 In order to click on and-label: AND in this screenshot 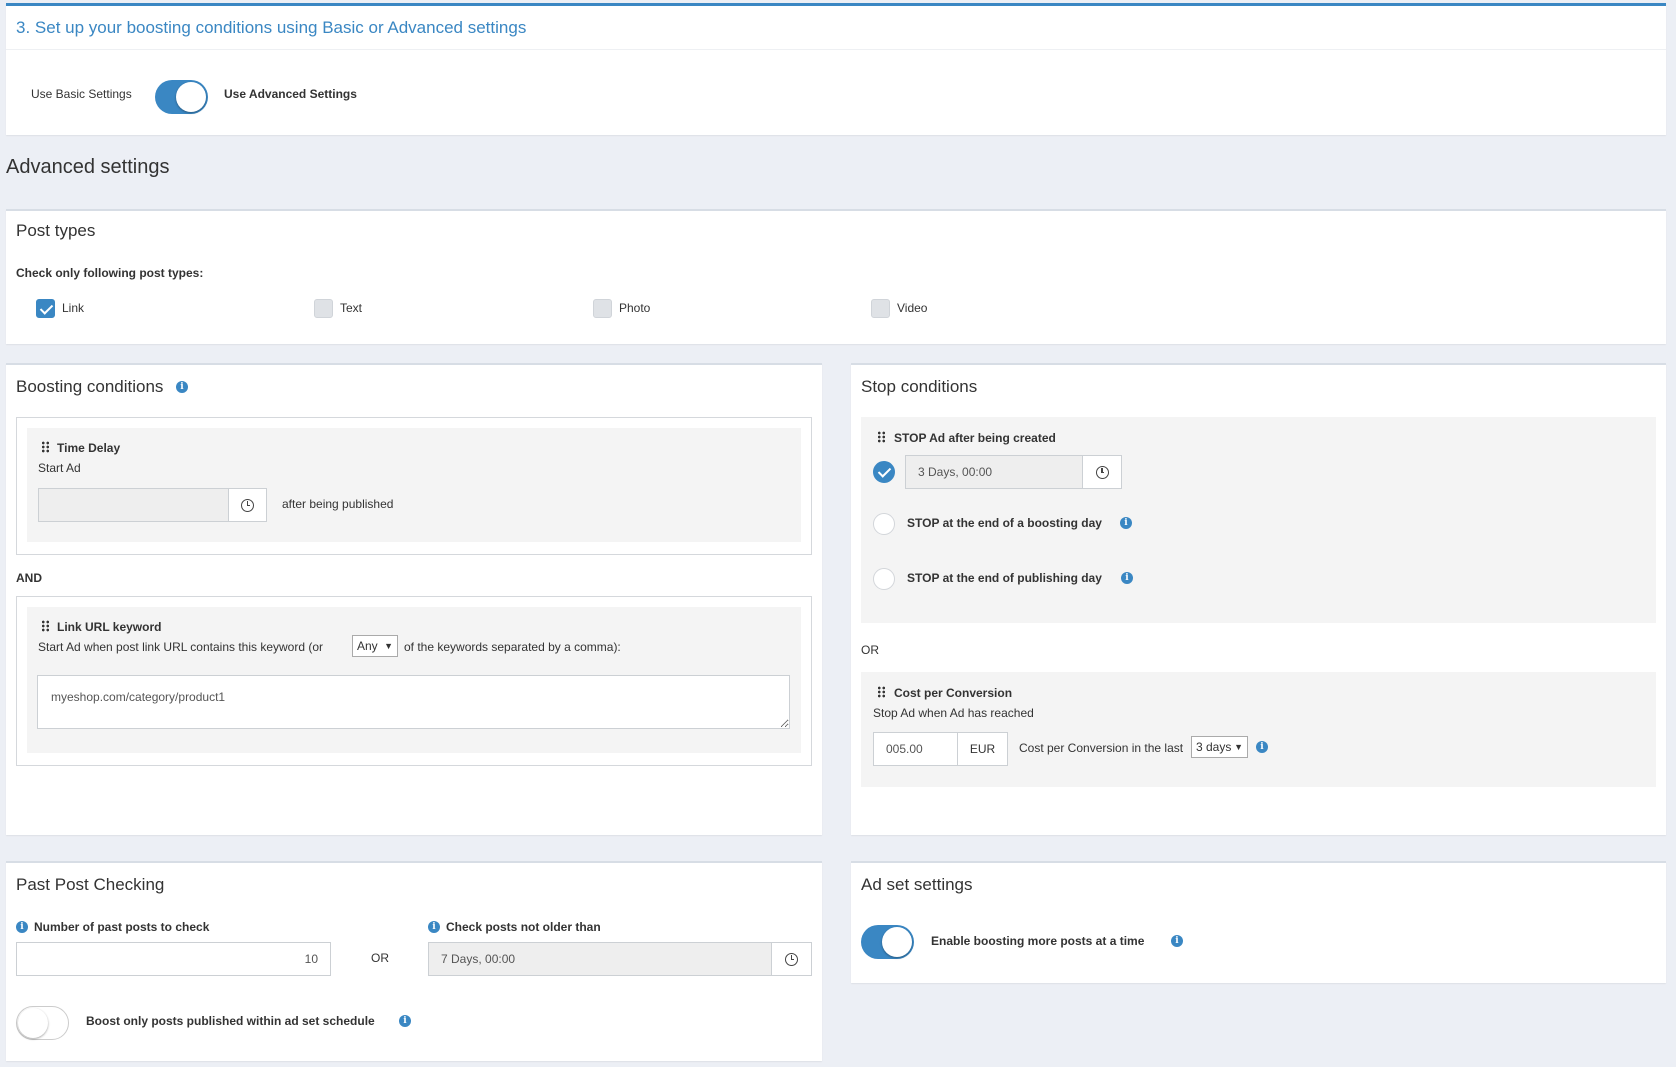, I will do `click(29, 578)`.